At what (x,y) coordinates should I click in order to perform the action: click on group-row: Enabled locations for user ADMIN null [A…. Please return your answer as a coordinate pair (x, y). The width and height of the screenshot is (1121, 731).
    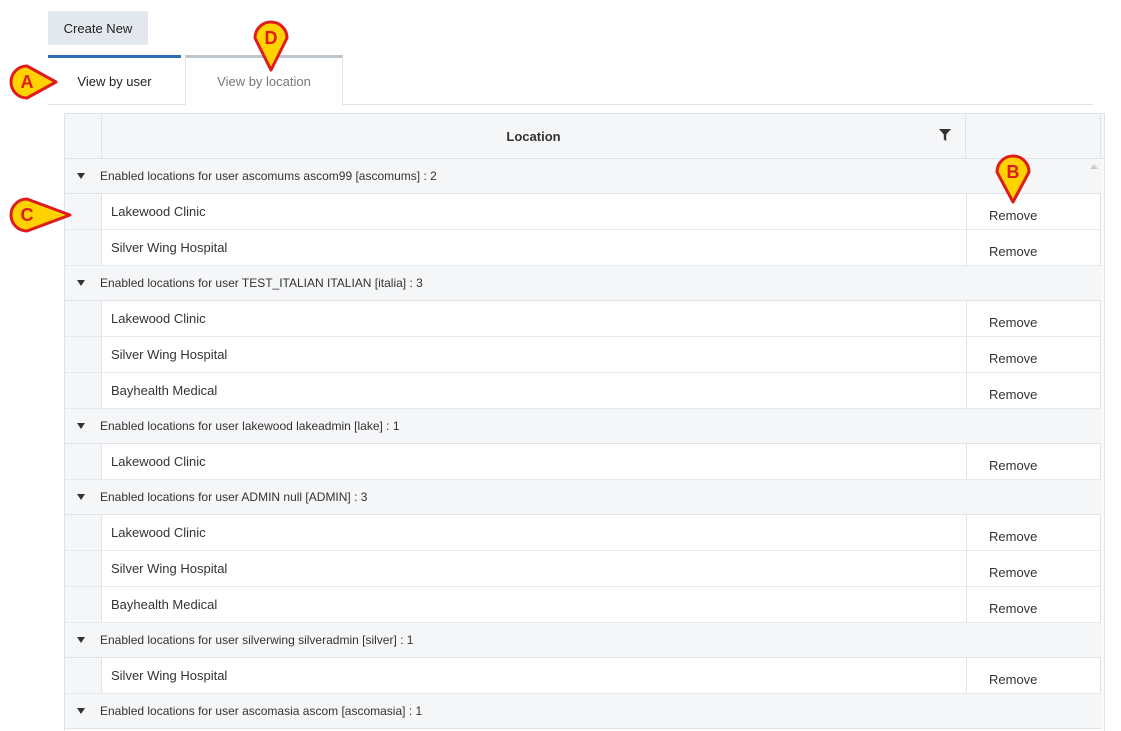
    Looking at the image, I should click on (584, 497).